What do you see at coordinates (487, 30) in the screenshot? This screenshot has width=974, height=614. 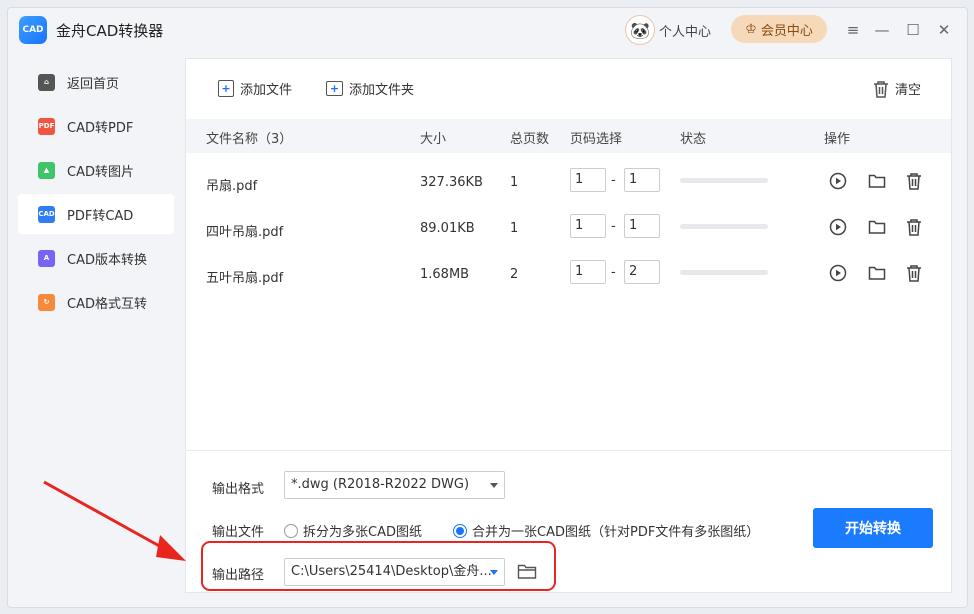 I see `title-bar: CAD 金舟CAD转换器 🐼 个人中心 ♔ 会员中心 ≡ — ☐ ✕` at bounding box center [487, 30].